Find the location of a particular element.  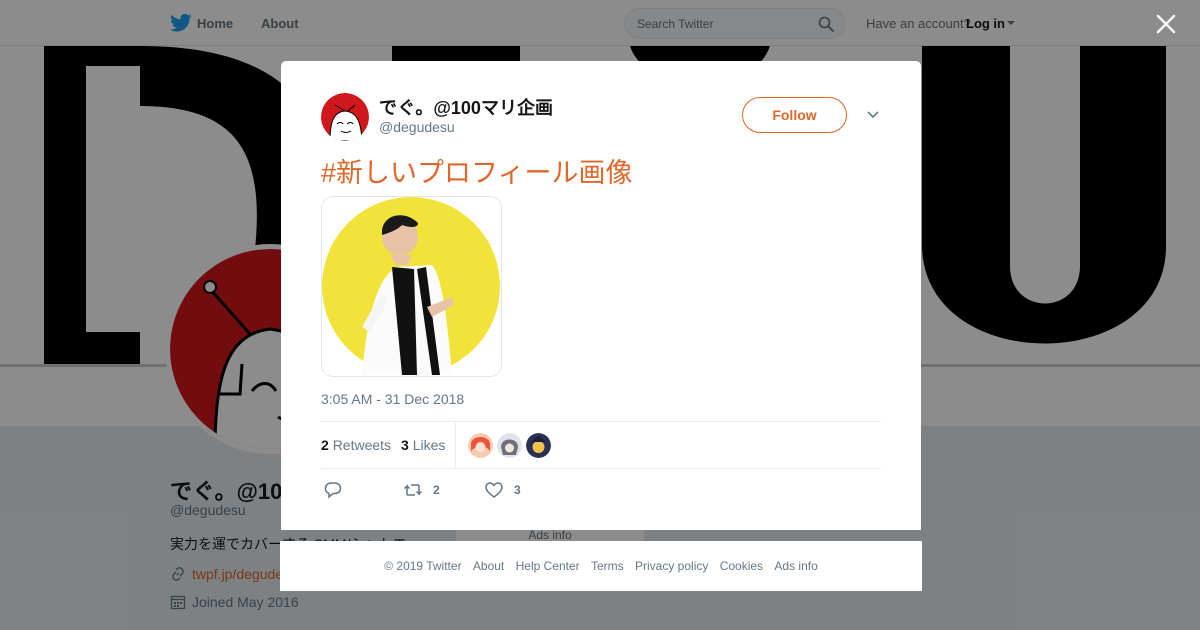

tweet-author-avatar is located at coordinates (345, 117).